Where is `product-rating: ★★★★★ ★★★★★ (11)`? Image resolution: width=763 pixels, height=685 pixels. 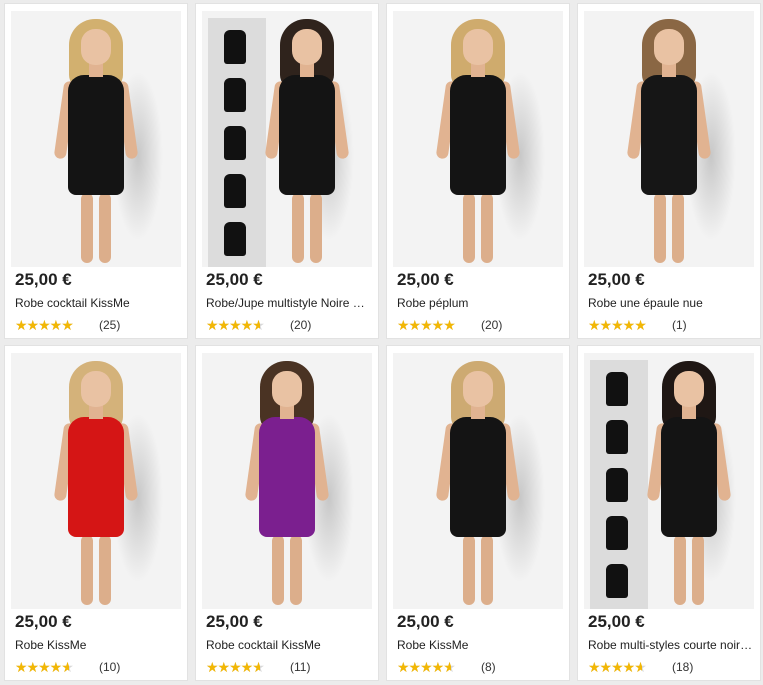
product-rating: ★★★★★ ★★★★★ (11) is located at coordinates (258, 667).